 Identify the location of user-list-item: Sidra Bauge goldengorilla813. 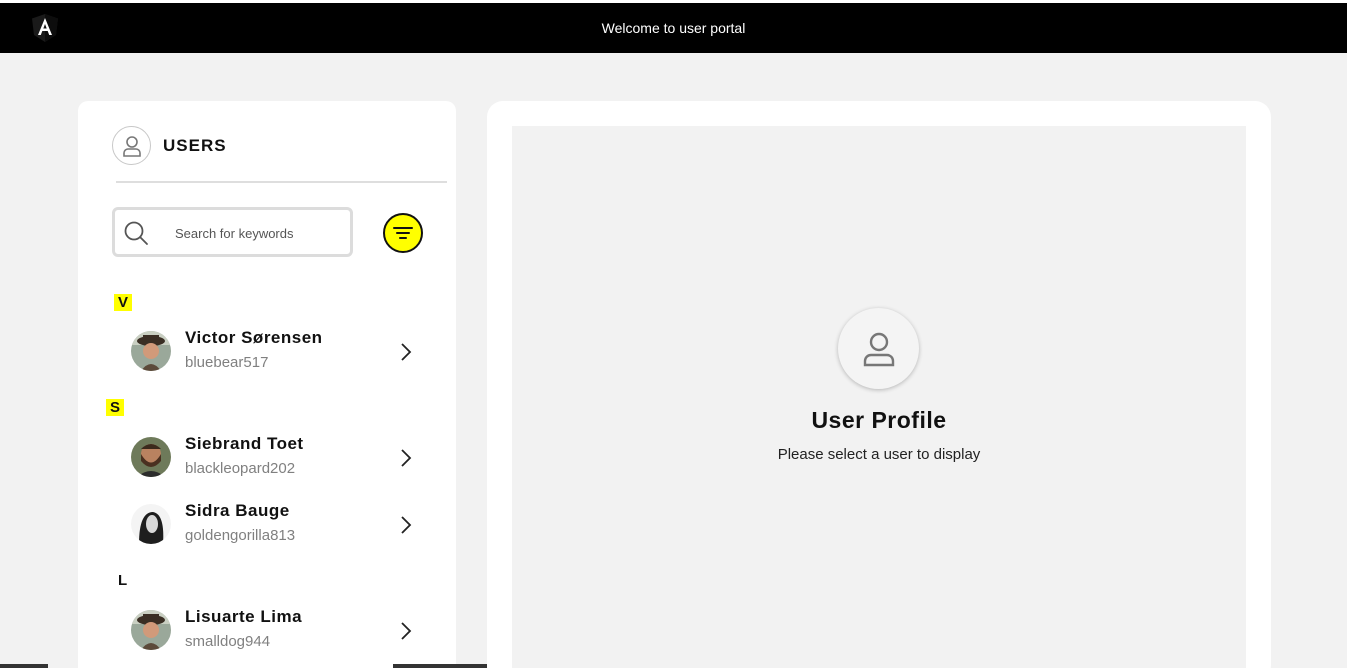
(278, 529).